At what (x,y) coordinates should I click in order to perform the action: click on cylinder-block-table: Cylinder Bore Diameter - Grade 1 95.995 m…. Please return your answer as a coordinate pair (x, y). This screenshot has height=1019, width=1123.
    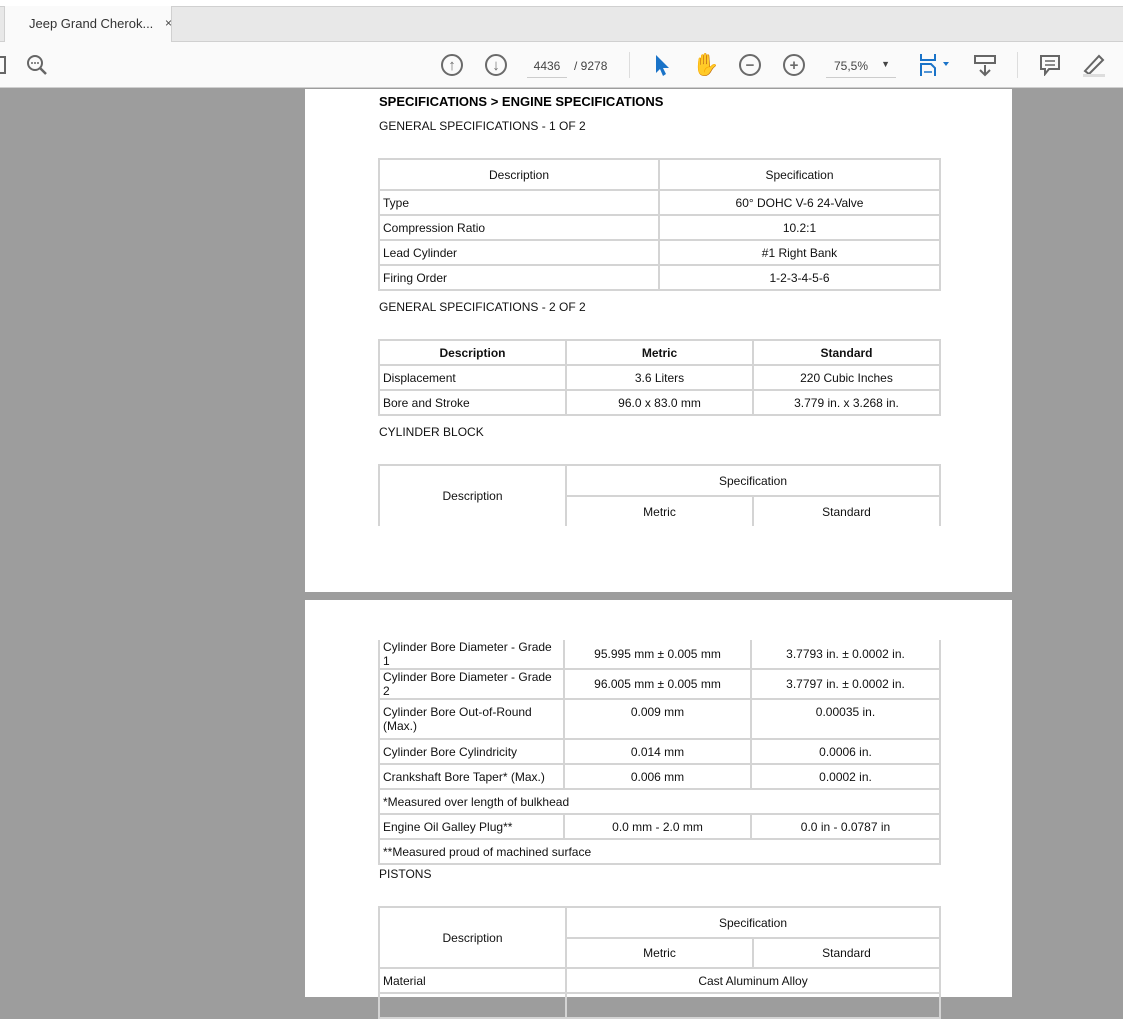
    Looking at the image, I should click on (659, 752).